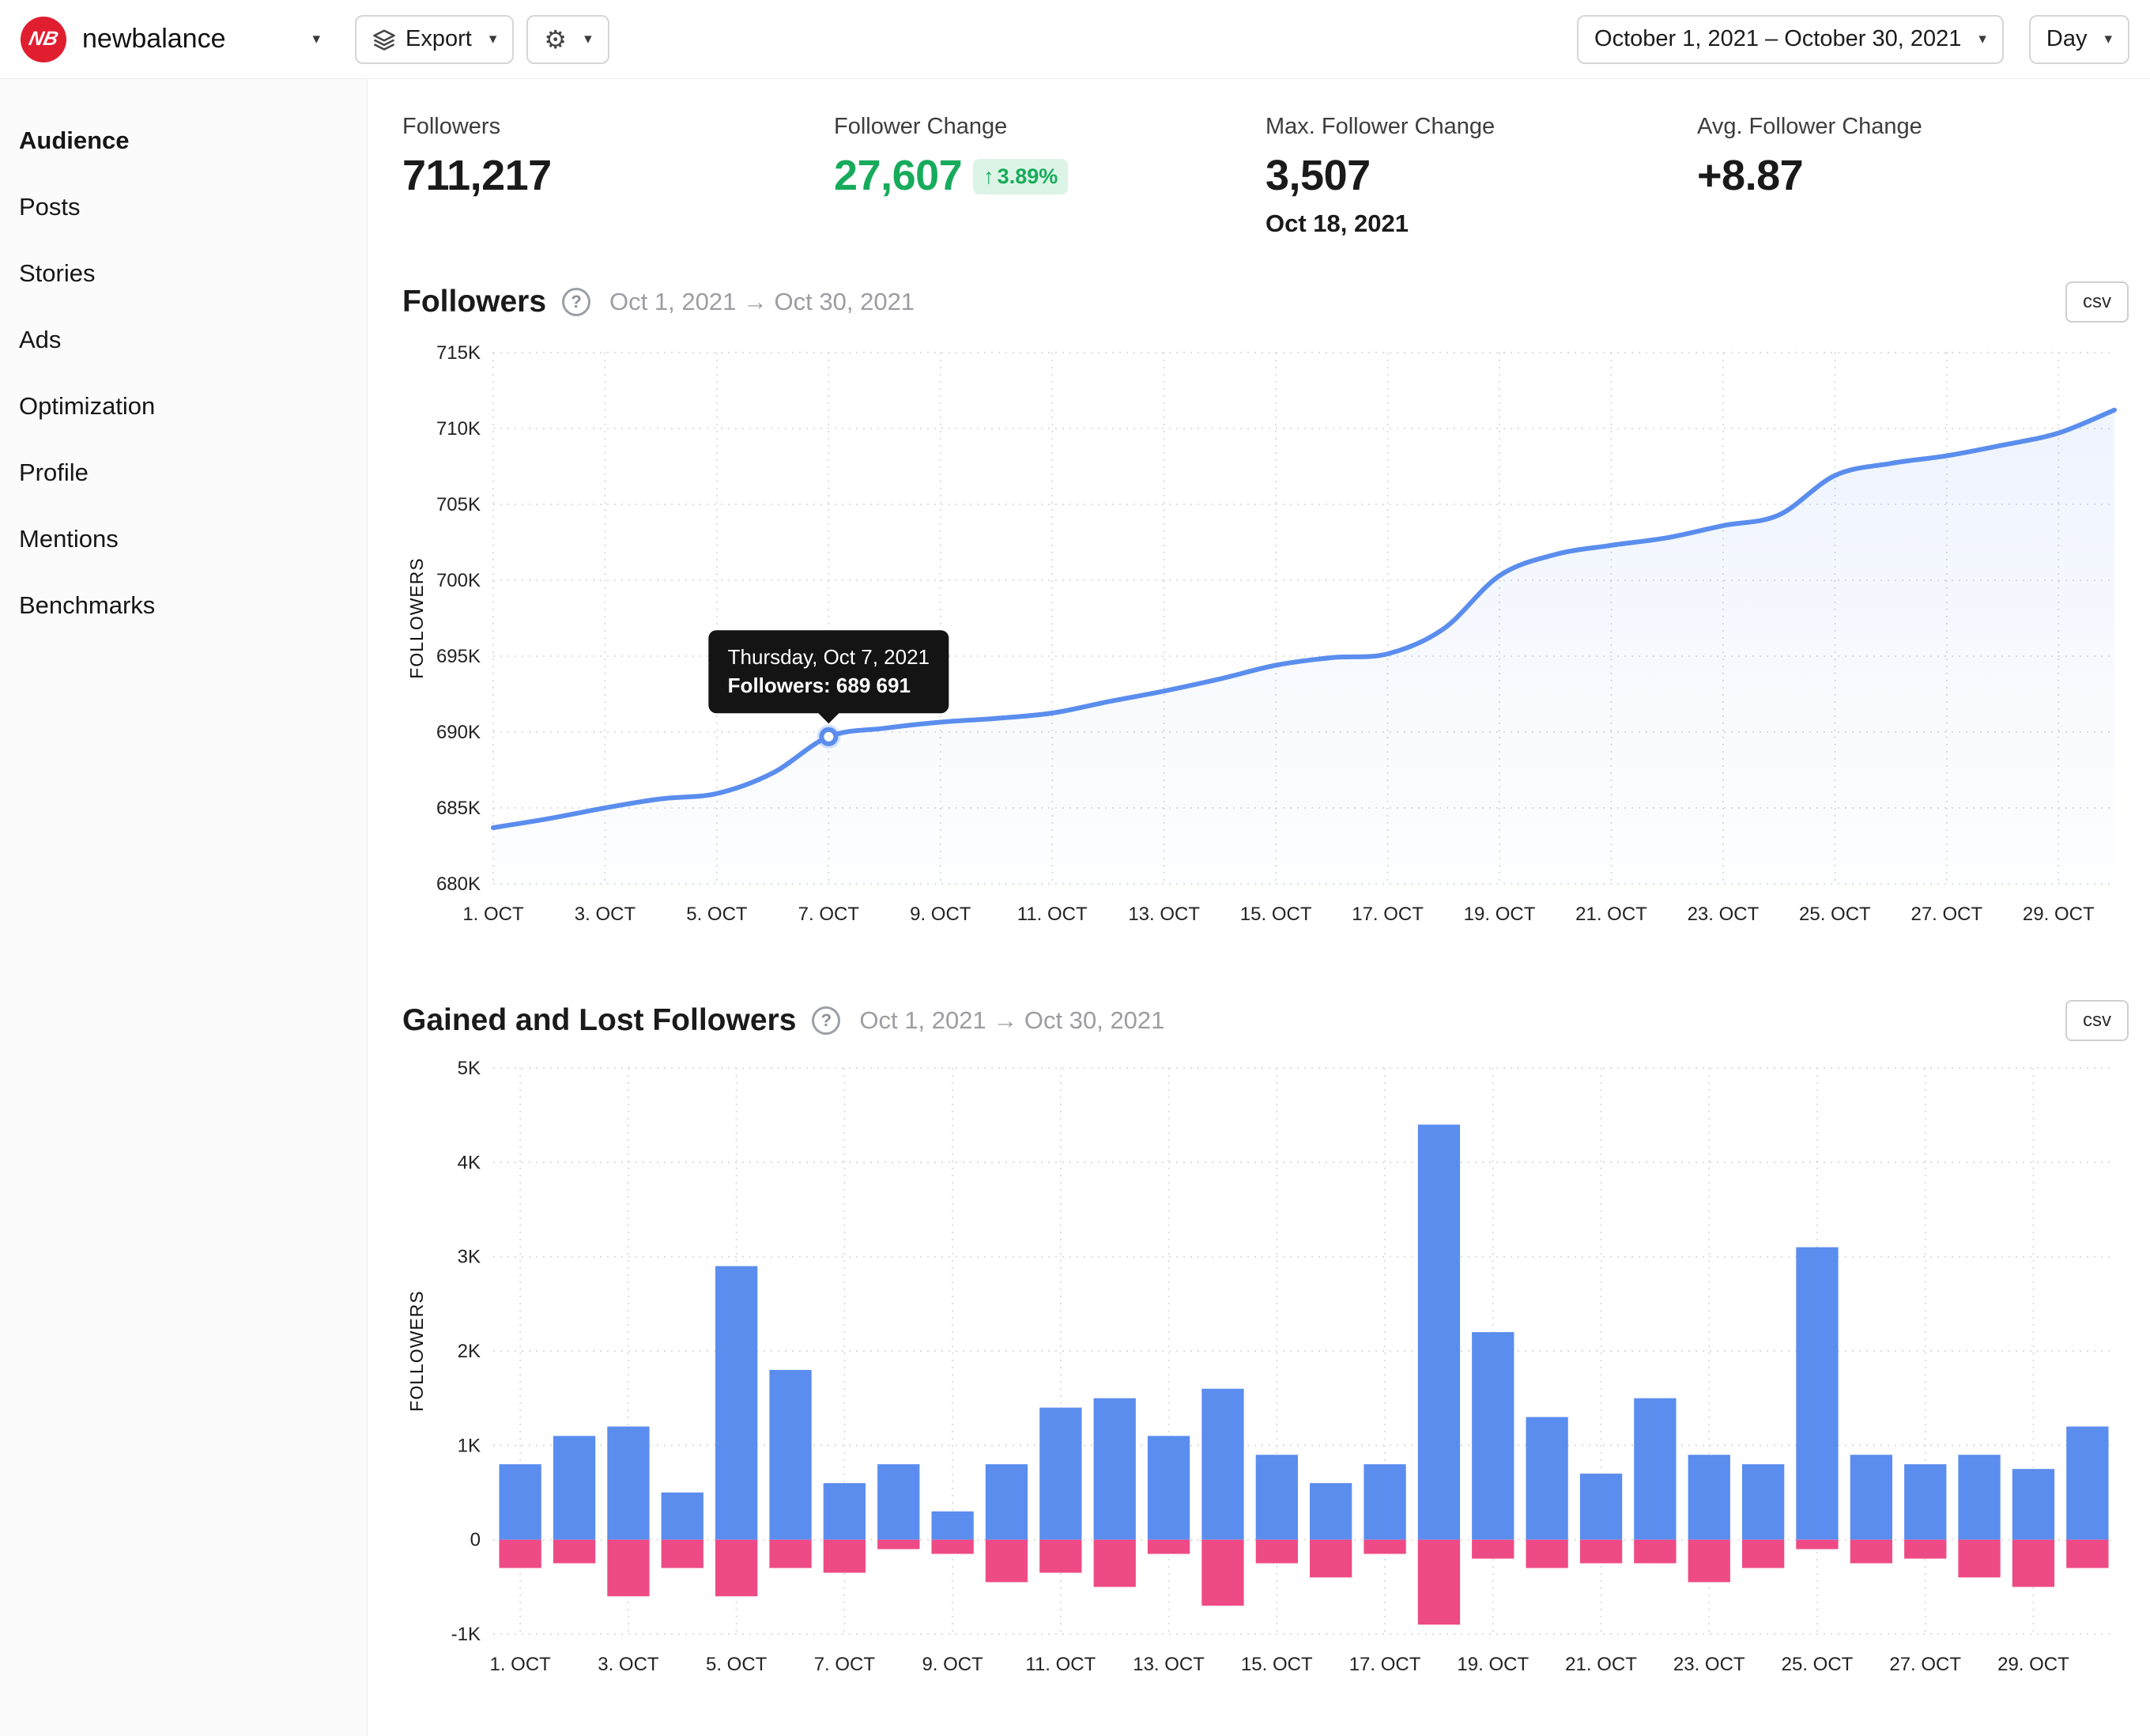  Describe the element at coordinates (193, 473) in the screenshot. I see `sidebar-item-profile: Profile` at that location.